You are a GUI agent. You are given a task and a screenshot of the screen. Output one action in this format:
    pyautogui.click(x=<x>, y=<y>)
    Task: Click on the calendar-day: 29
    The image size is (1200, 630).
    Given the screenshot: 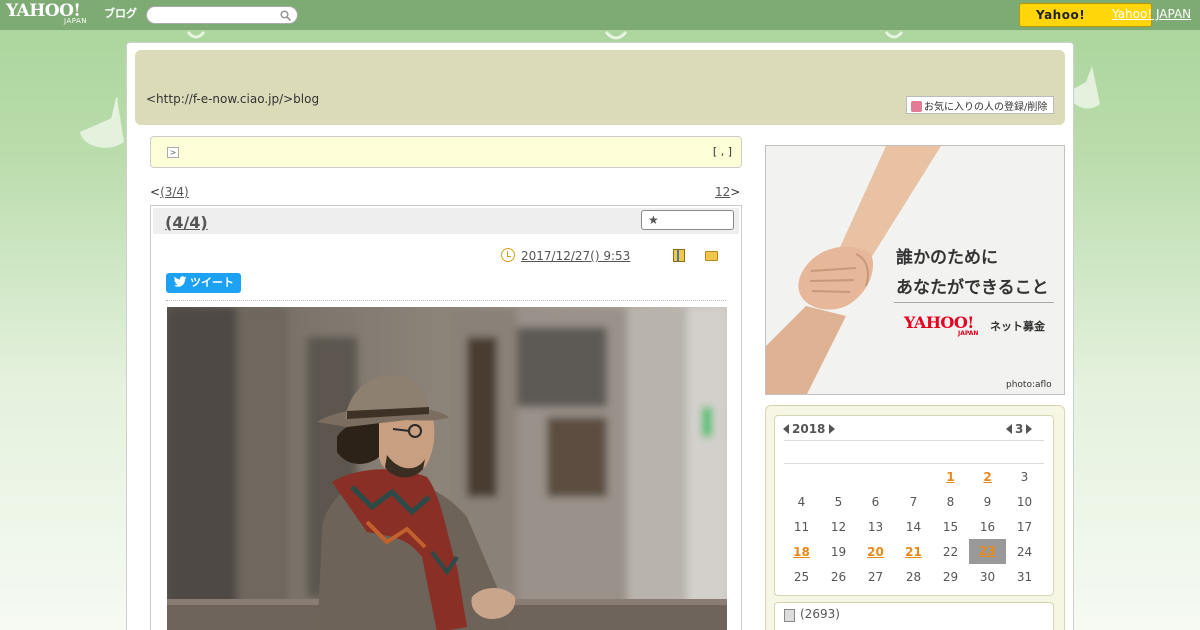 What is the action you would take?
    pyautogui.click(x=950, y=577)
    